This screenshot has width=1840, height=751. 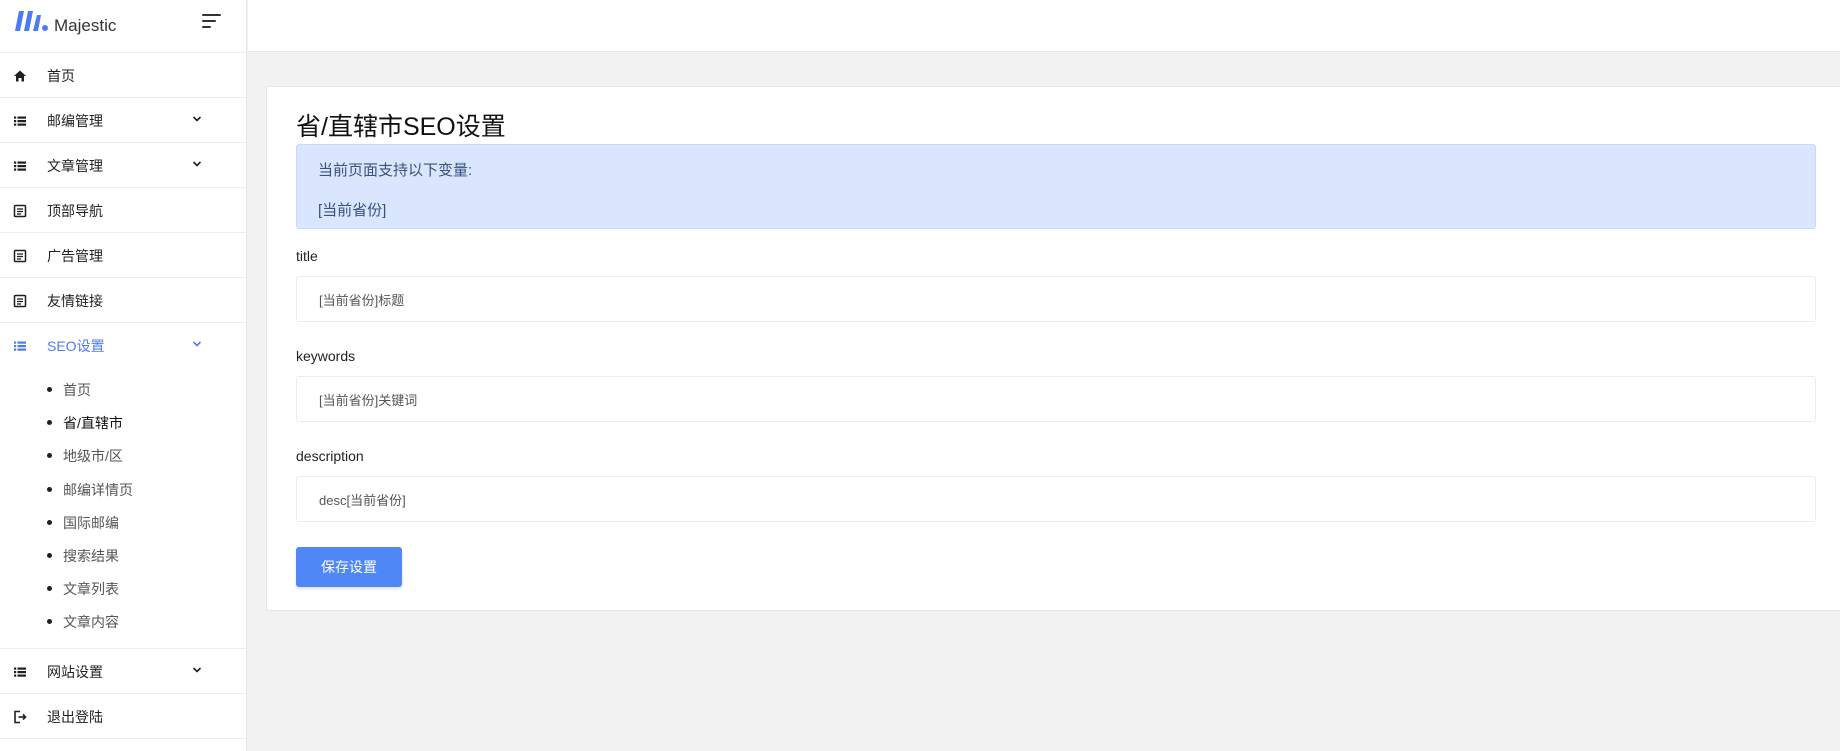 I want to click on submenu-item-home: 首页, so click(x=123, y=388).